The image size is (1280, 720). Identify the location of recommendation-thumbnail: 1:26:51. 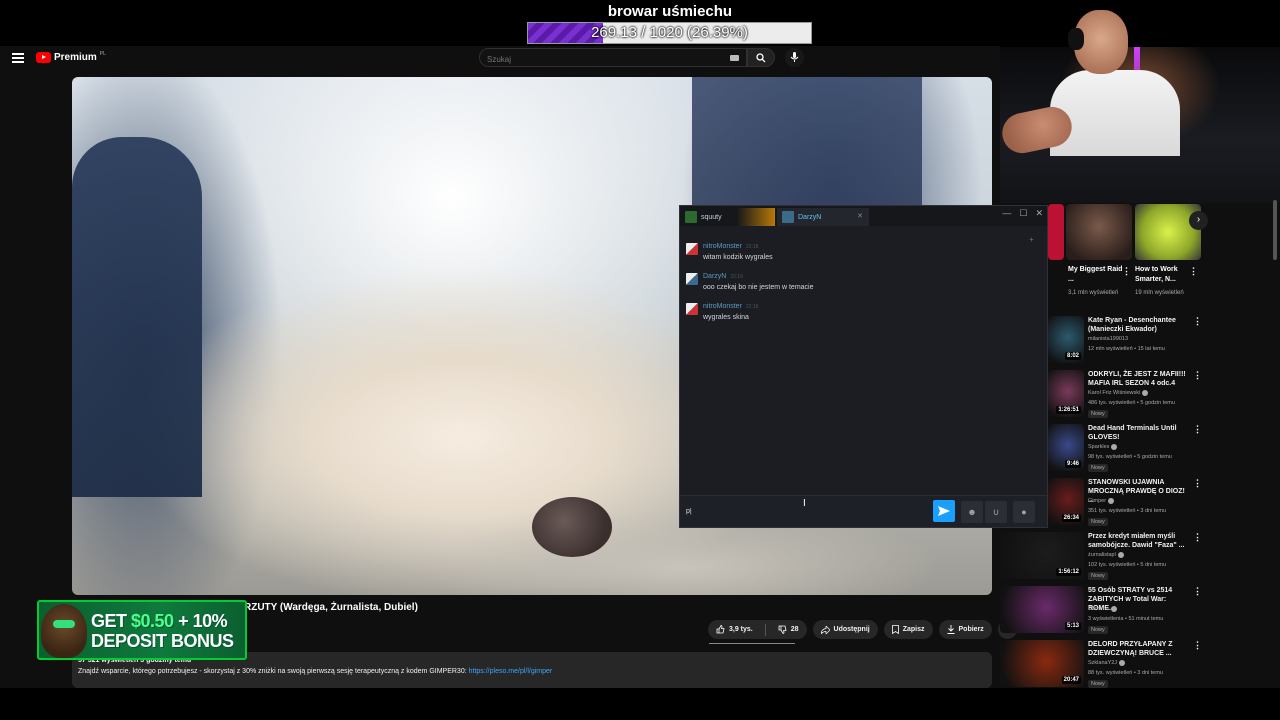
(1066, 393).